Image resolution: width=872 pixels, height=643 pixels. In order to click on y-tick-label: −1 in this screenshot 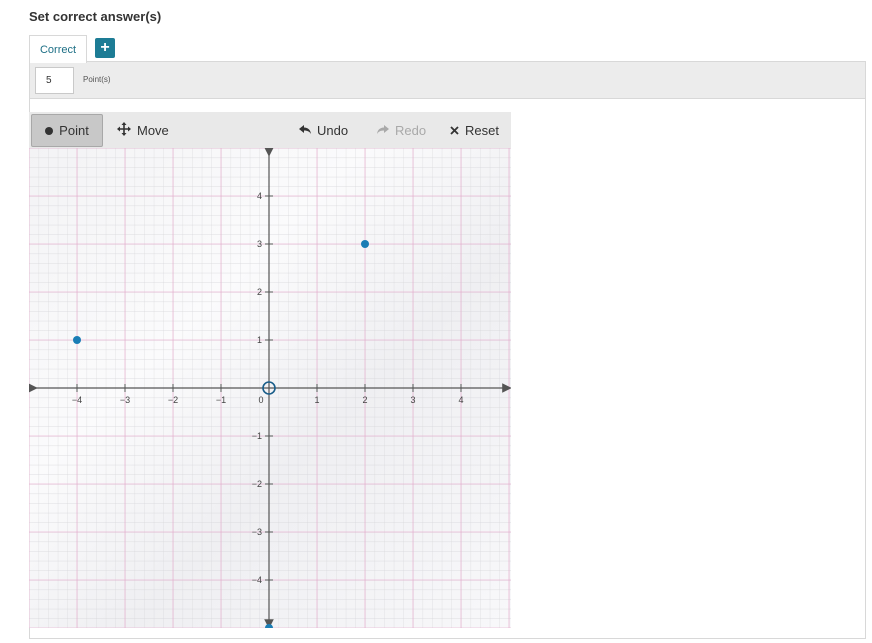, I will do `click(257, 436)`.